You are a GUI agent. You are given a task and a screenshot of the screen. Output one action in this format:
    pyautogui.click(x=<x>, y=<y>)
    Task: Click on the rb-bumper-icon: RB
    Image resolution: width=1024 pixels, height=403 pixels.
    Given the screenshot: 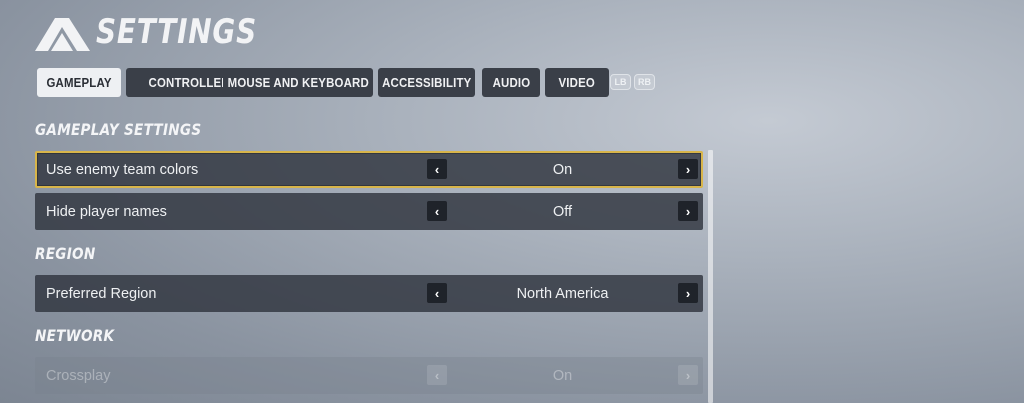 What is the action you would take?
    pyautogui.click(x=644, y=82)
    